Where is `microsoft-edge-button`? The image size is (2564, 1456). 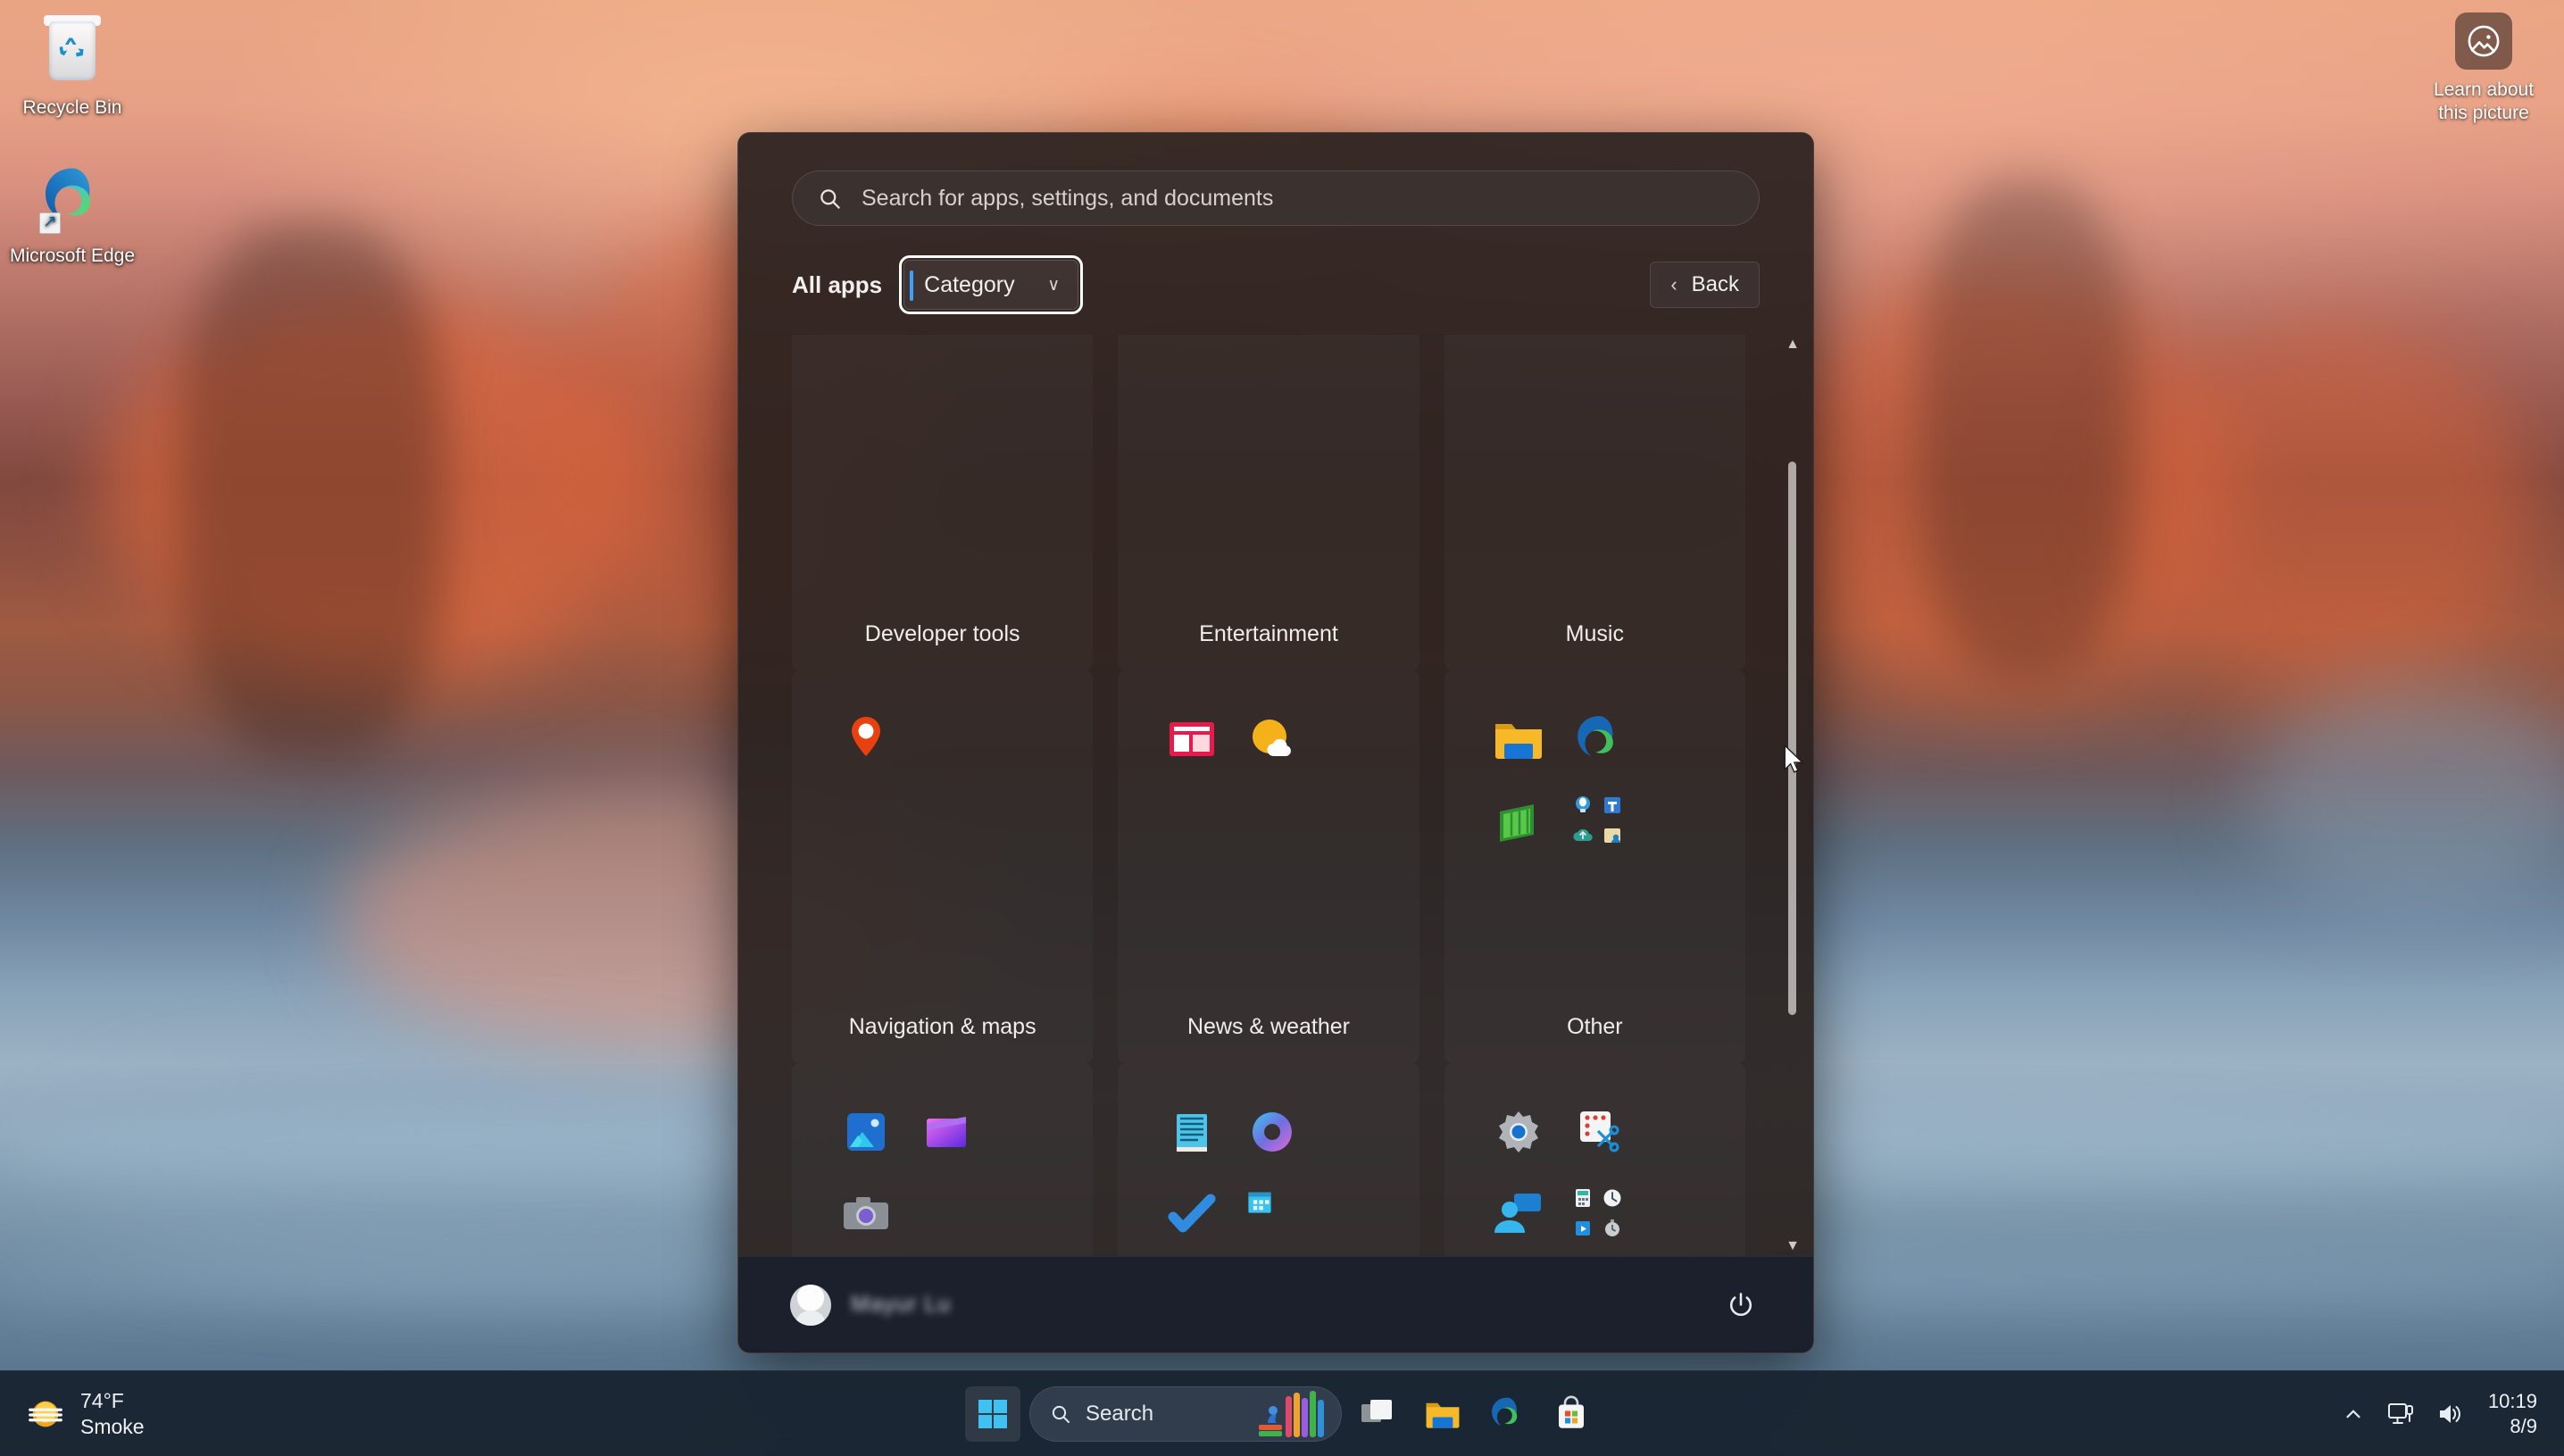
microsoft-edge-button is located at coordinates (1507, 1414).